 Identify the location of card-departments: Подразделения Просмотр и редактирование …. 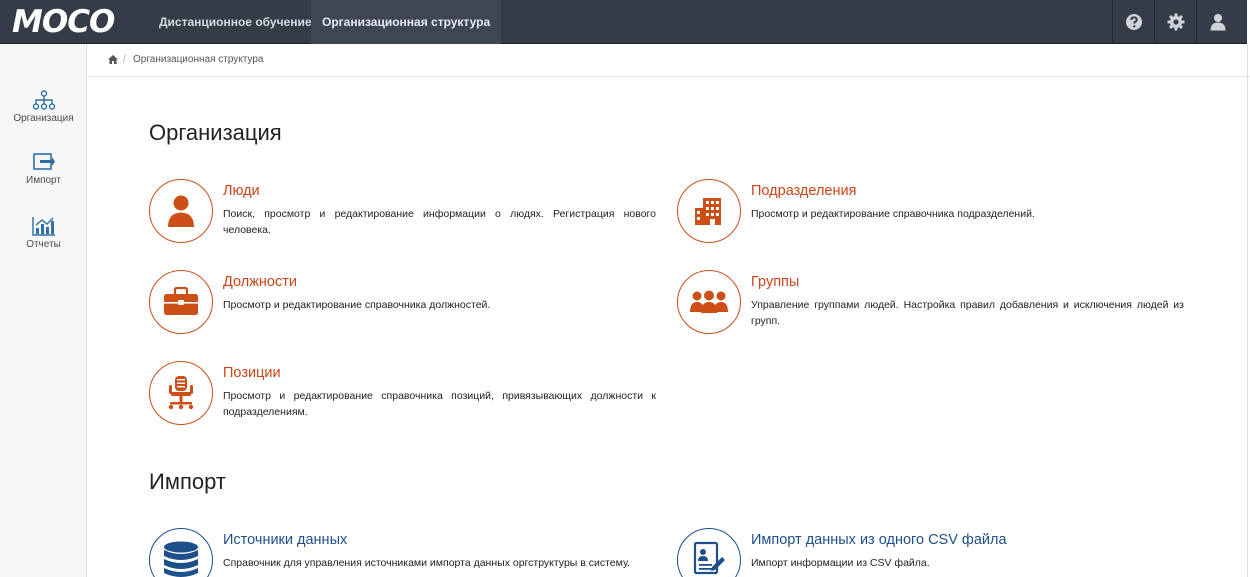
(932, 214).